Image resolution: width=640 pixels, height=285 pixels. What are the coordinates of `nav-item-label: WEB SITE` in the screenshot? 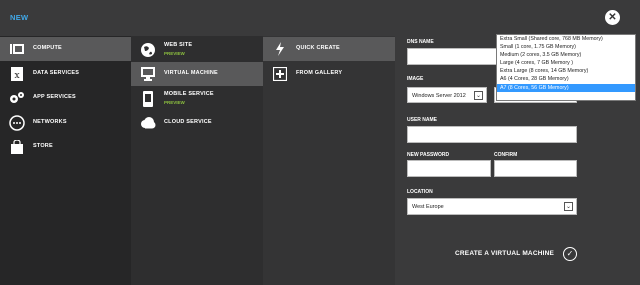 It's located at (178, 45).